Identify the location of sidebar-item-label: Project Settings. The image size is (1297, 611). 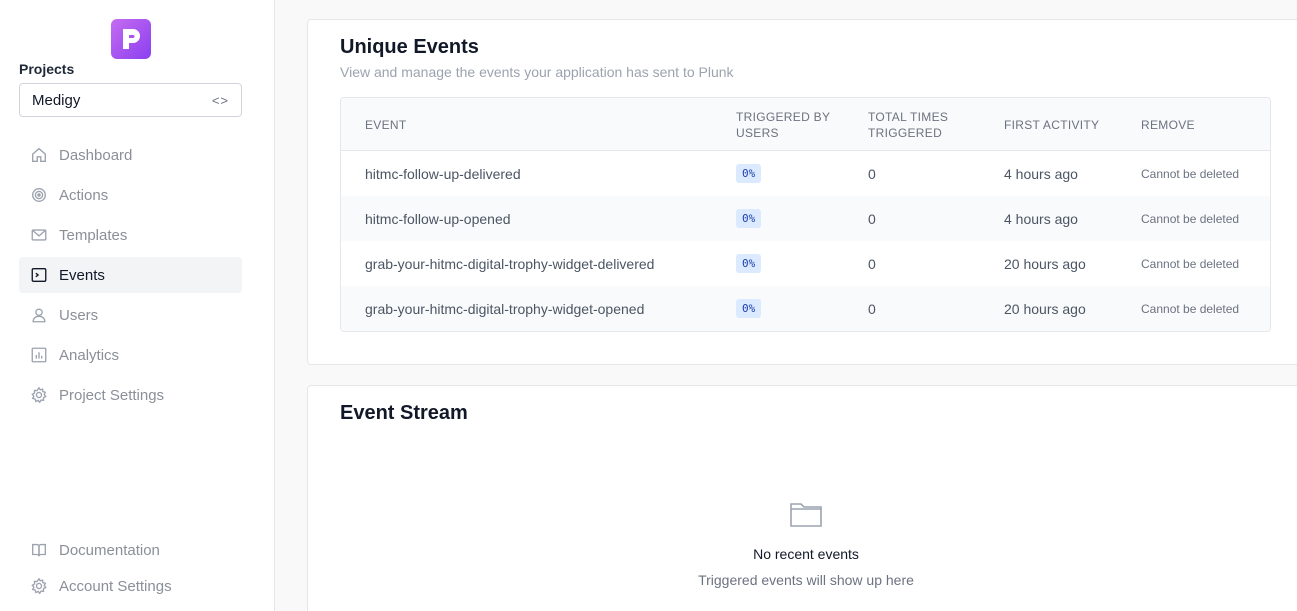
(112, 395).